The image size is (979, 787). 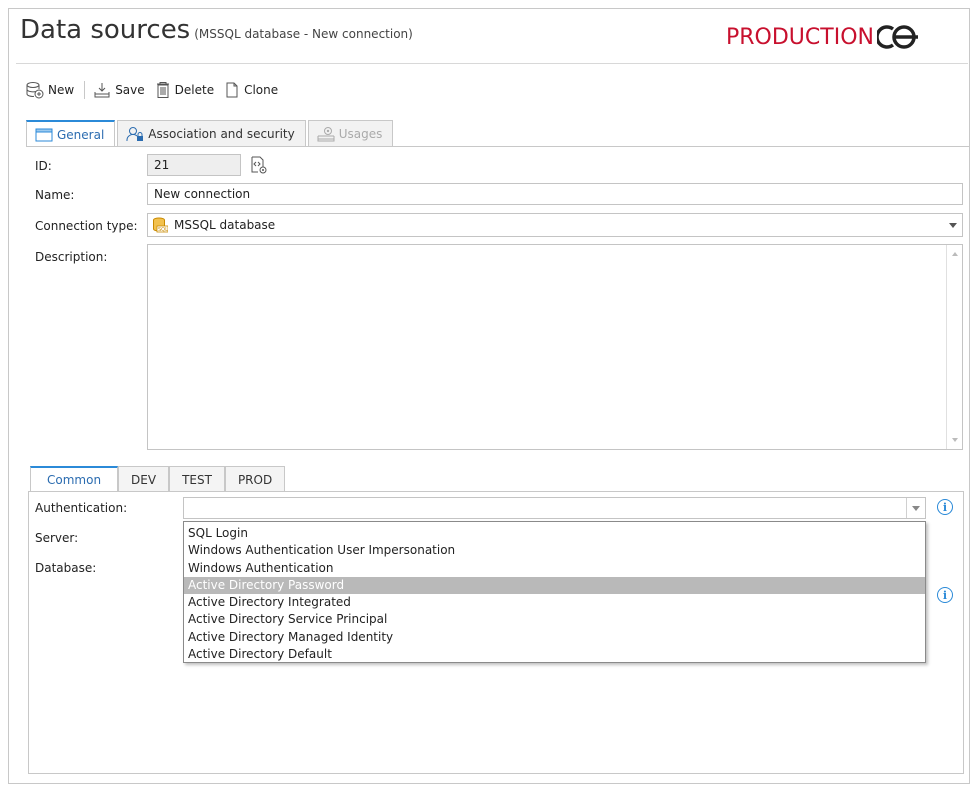 I want to click on tab-dev: DEV, so click(x=144, y=479).